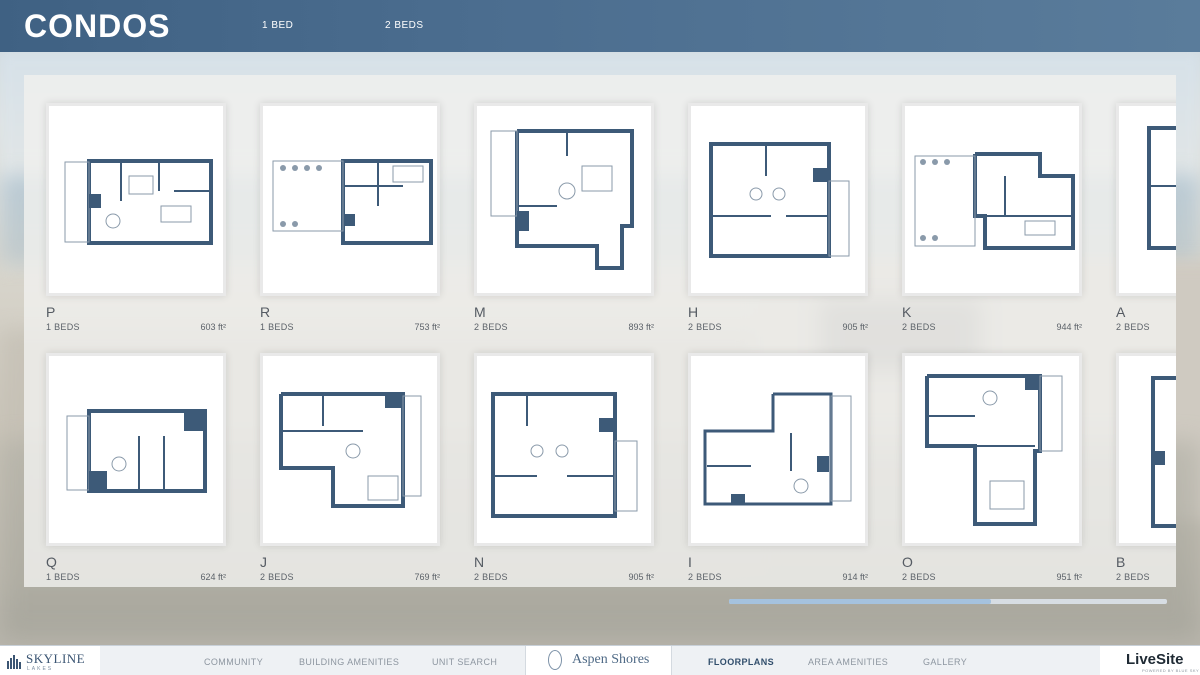  I want to click on page-title: CONDOS, so click(97, 26).